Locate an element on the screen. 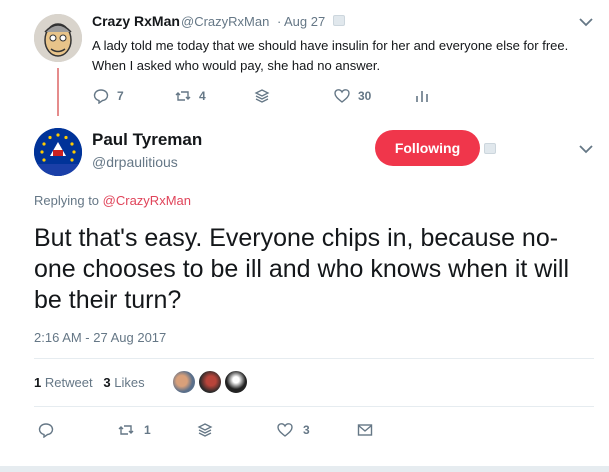 The image size is (609, 472). like-button: 3 is located at coordinates (293, 430).